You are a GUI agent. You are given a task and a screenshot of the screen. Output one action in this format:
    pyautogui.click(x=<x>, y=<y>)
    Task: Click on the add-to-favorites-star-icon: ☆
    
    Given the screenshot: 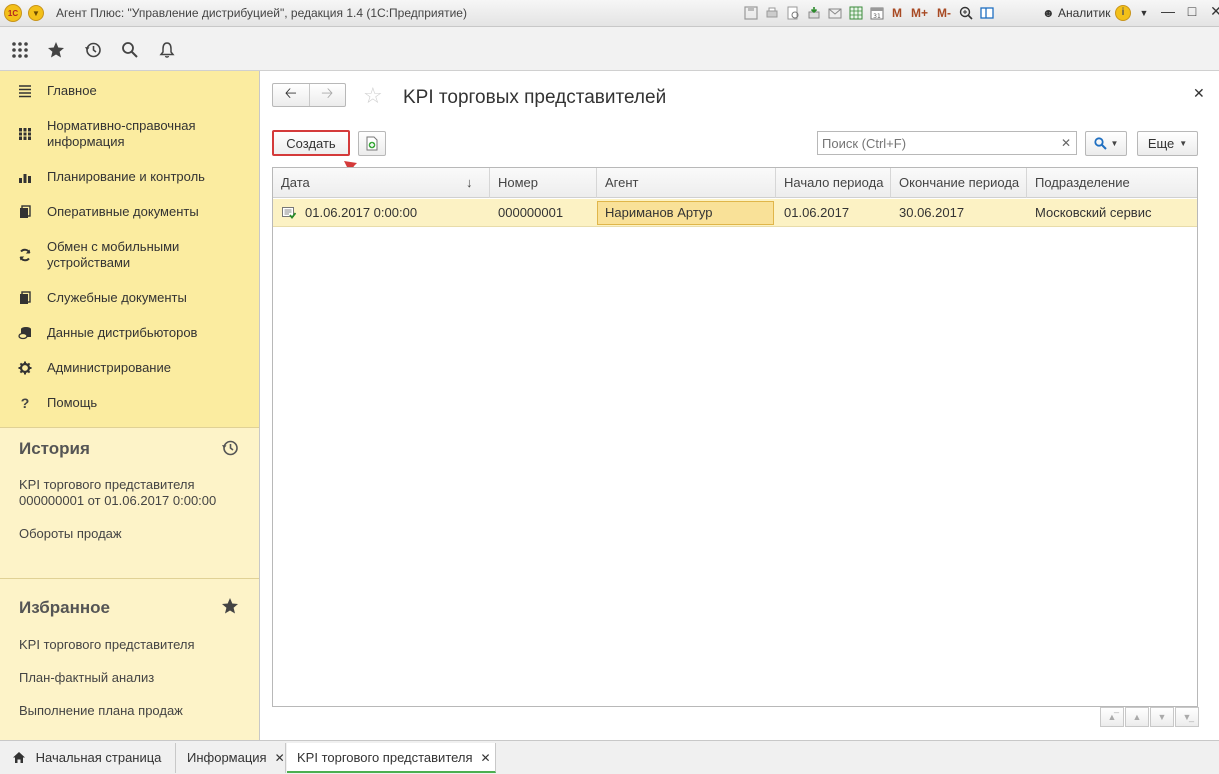 What is the action you would take?
    pyautogui.click(x=373, y=96)
    